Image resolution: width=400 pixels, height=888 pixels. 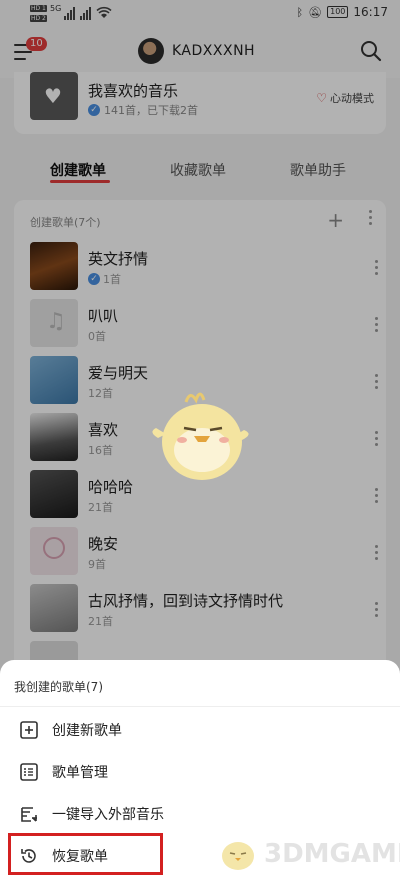 I want to click on list-icon, so click(x=29, y=772).